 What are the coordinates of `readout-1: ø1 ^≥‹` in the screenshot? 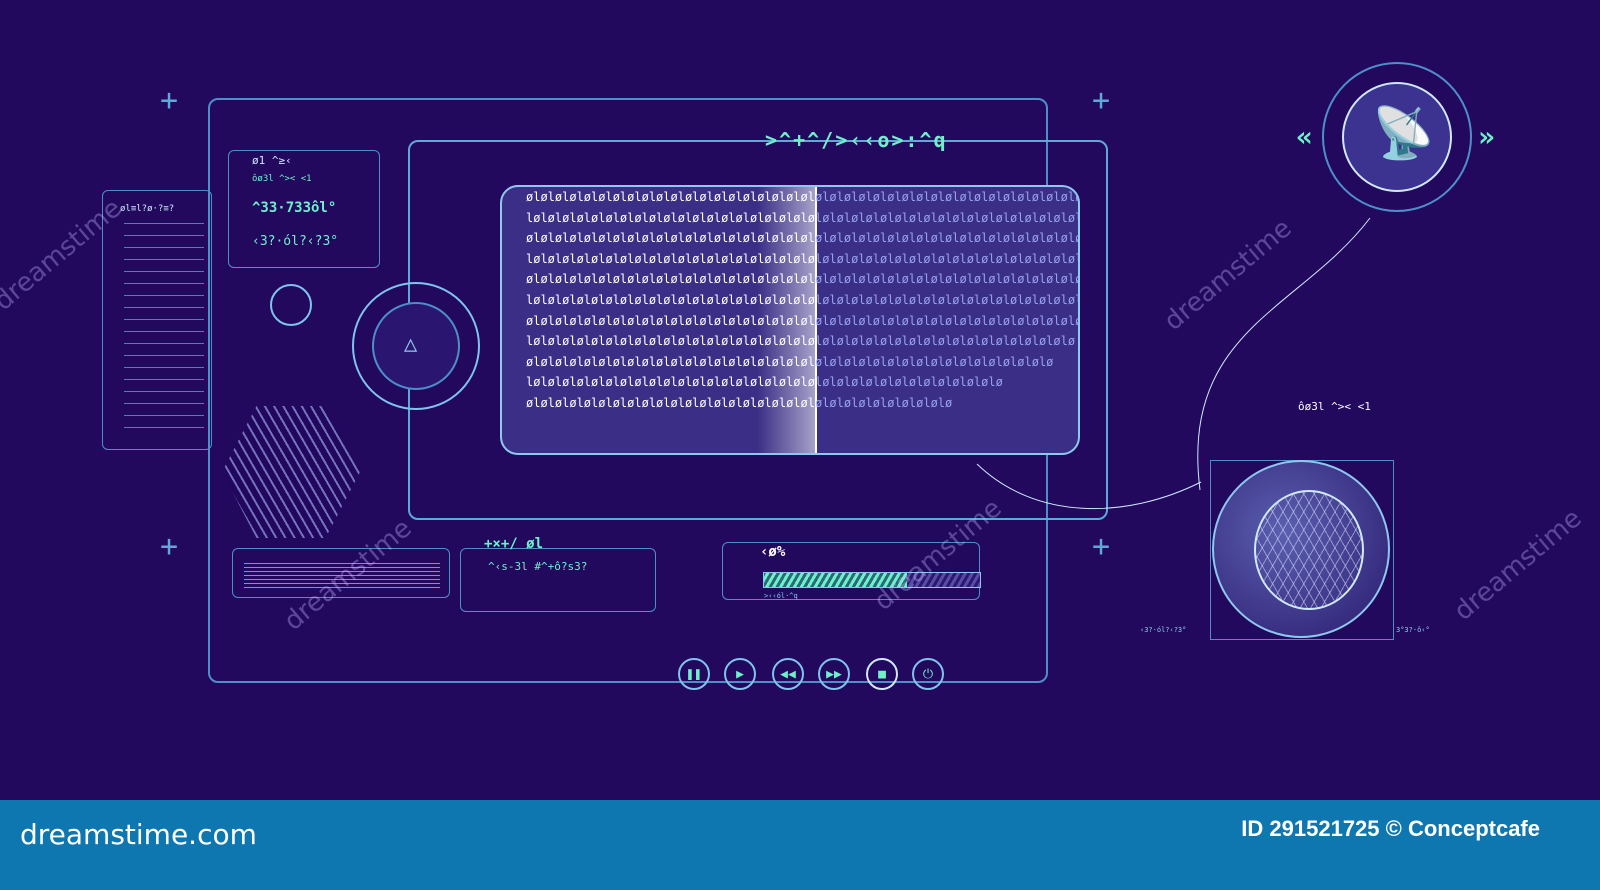 It's located at (272, 160).